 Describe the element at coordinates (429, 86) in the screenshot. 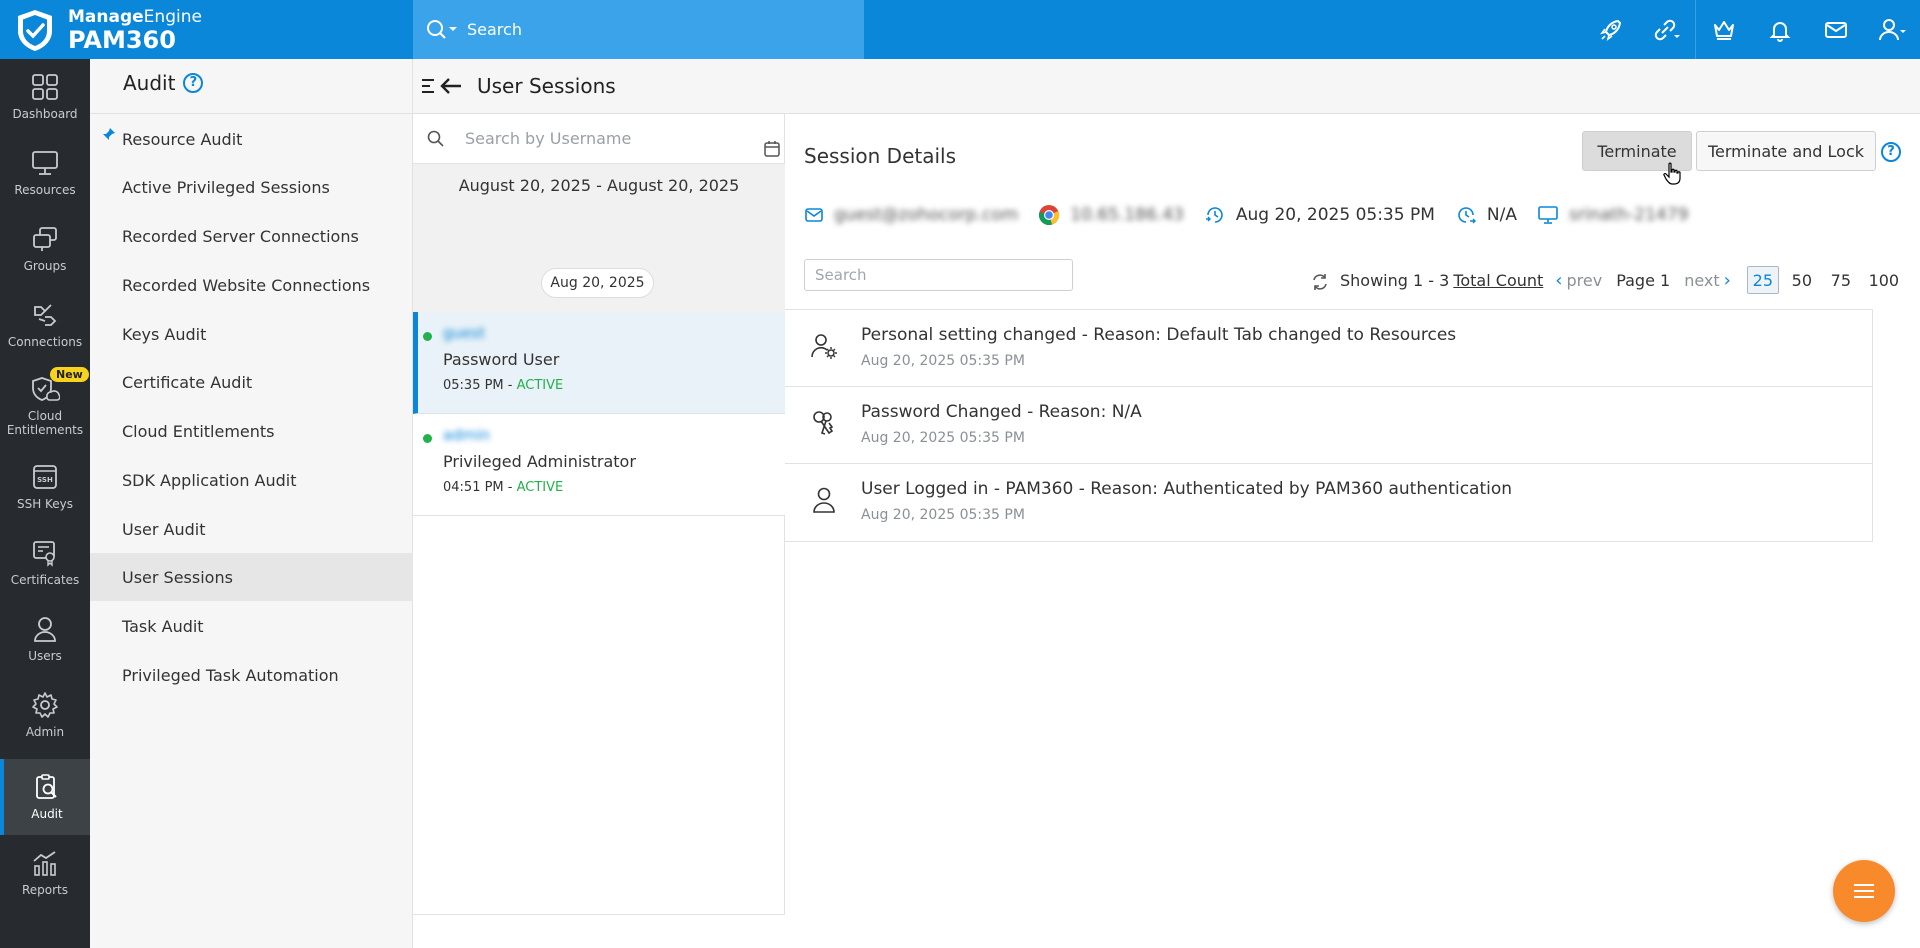

I see `collapse-menu-icon` at that location.